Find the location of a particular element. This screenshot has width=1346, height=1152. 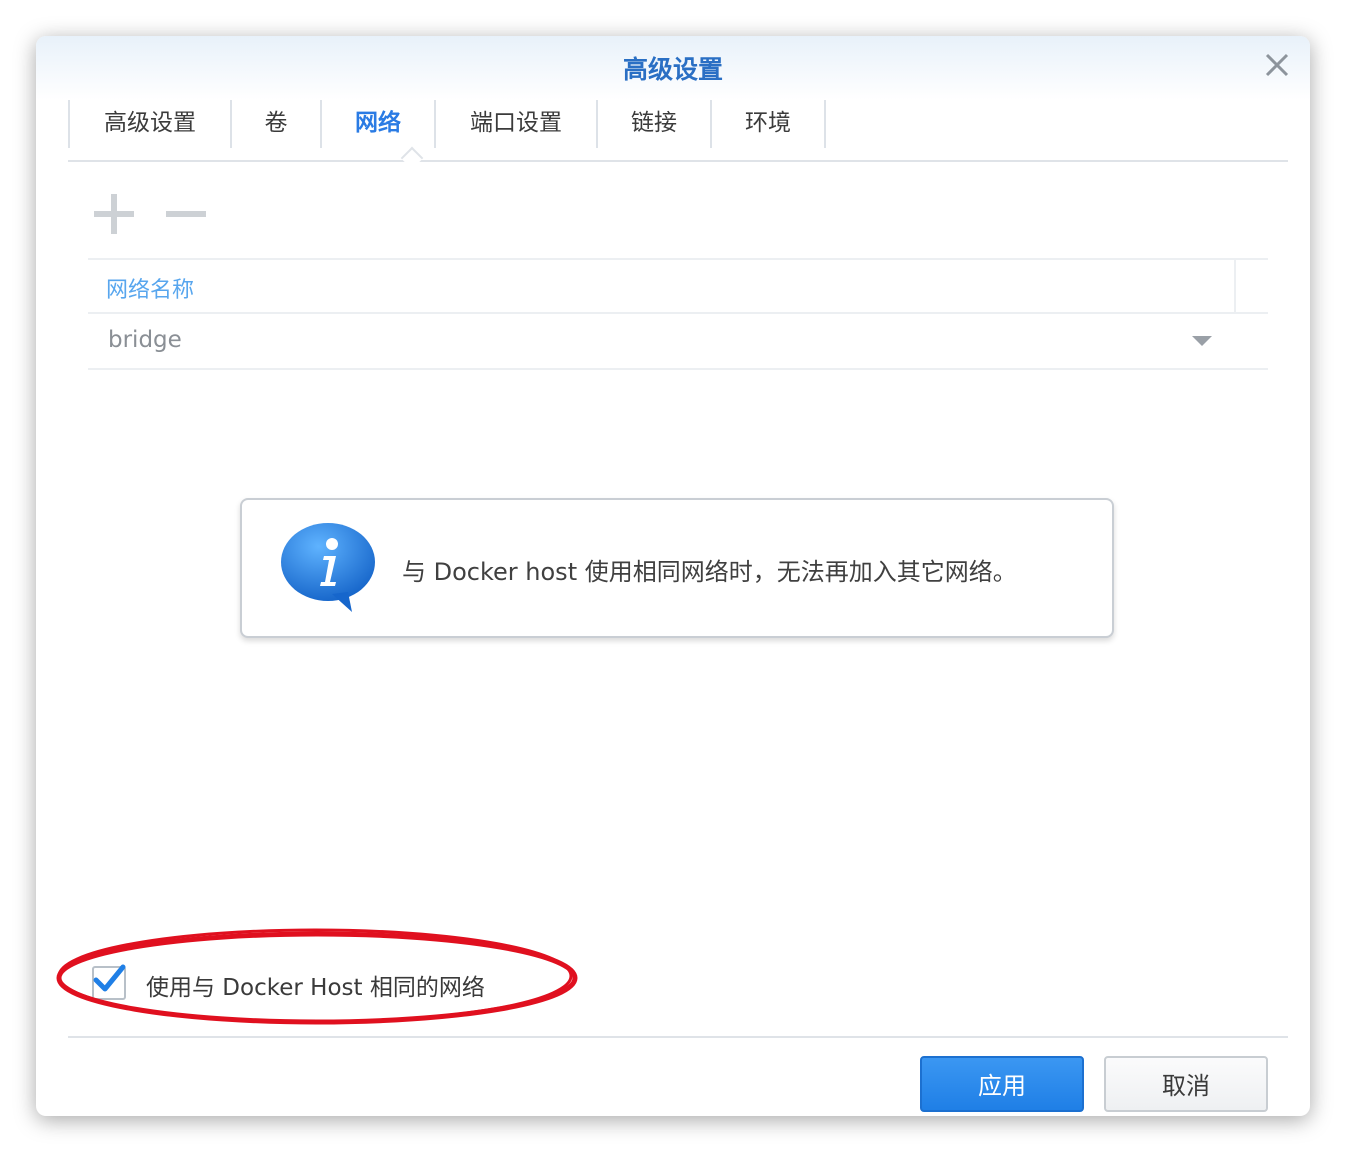

network-grid: 网络名称 bridge is located at coordinates (678, 314).